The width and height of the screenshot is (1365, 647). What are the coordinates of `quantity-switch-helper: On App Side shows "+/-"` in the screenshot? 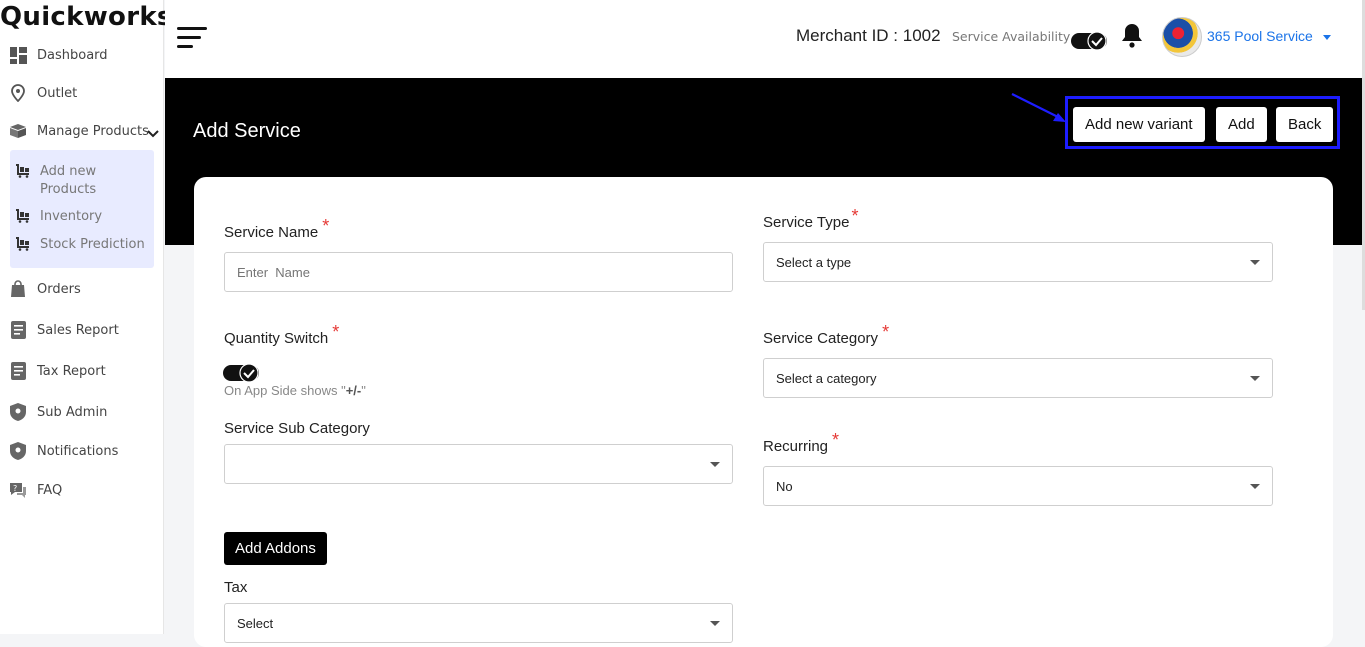 It's located at (295, 390).